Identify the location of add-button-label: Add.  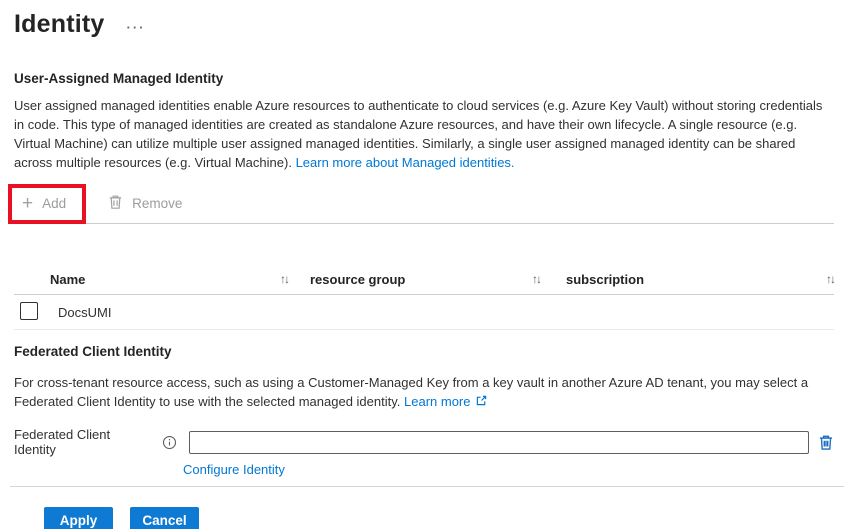
(54, 203).